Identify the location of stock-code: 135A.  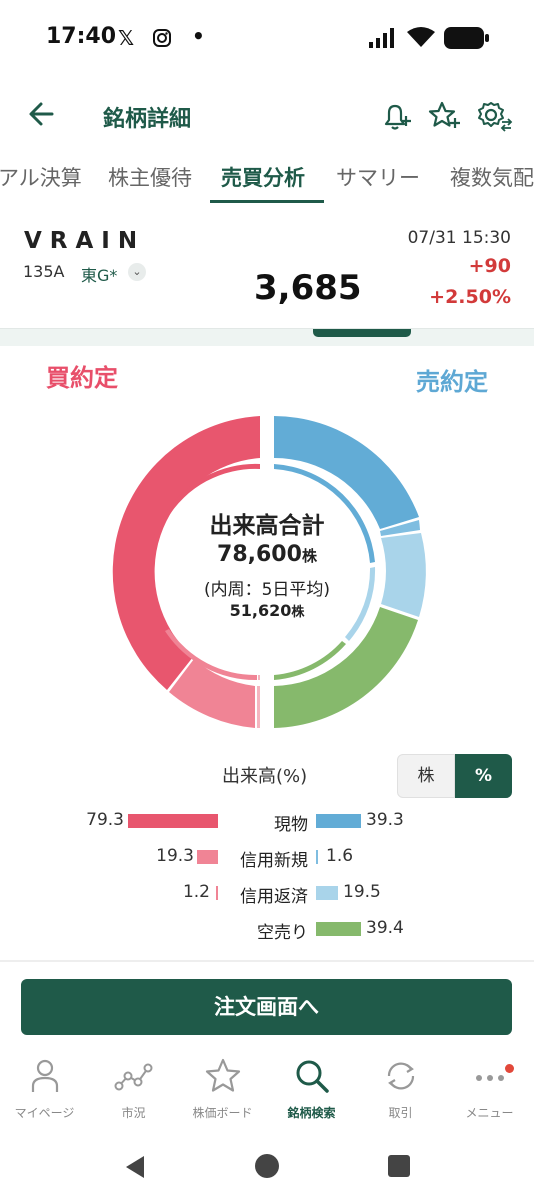
(44, 271).